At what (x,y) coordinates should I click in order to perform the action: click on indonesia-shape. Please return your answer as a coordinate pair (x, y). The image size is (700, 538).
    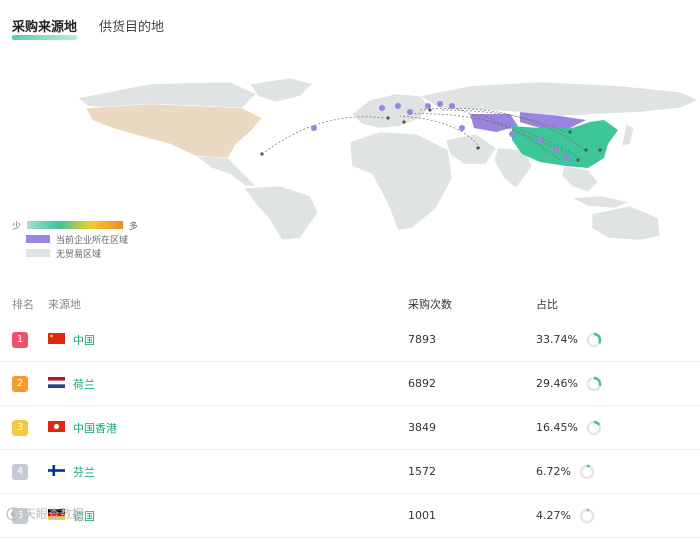
    Looking at the image, I should click on (599, 202).